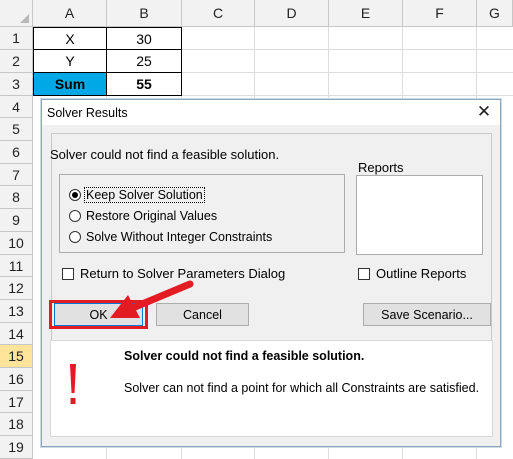 Image resolution: width=513 pixels, height=459 pixels. What do you see at coordinates (70, 84) in the screenshot?
I see `cell-a3-sum-label: Sum` at bounding box center [70, 84].